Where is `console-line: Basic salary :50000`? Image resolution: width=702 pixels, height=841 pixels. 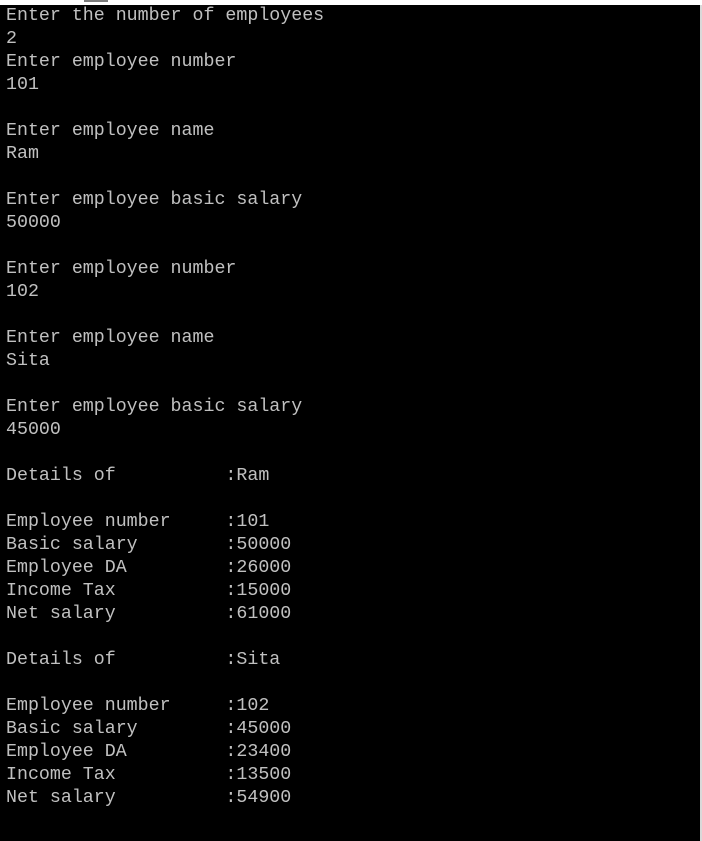
console-line: Basic salary :50000 is located at coordinates (149, 545).